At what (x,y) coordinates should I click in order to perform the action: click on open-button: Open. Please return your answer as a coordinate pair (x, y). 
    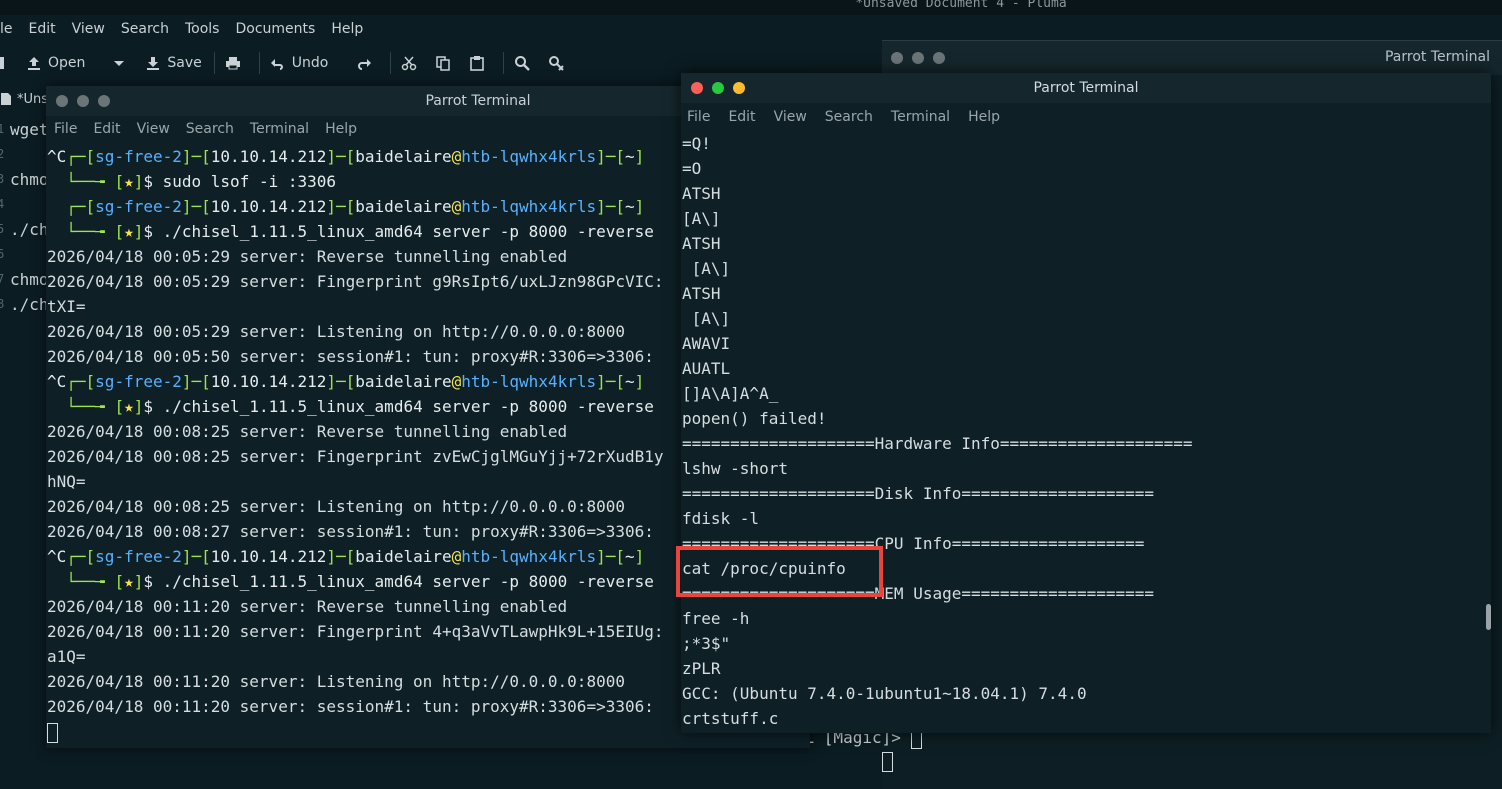
    Looking at the image, I should click on (55, 63).